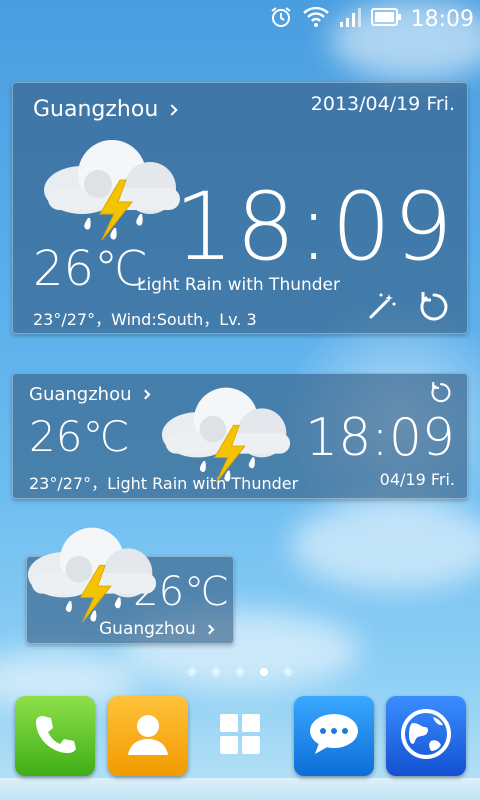 Image resolution: width=480 pixels, height=800 pixels. I want to click on app-drawer-icon, so click(240, 736).